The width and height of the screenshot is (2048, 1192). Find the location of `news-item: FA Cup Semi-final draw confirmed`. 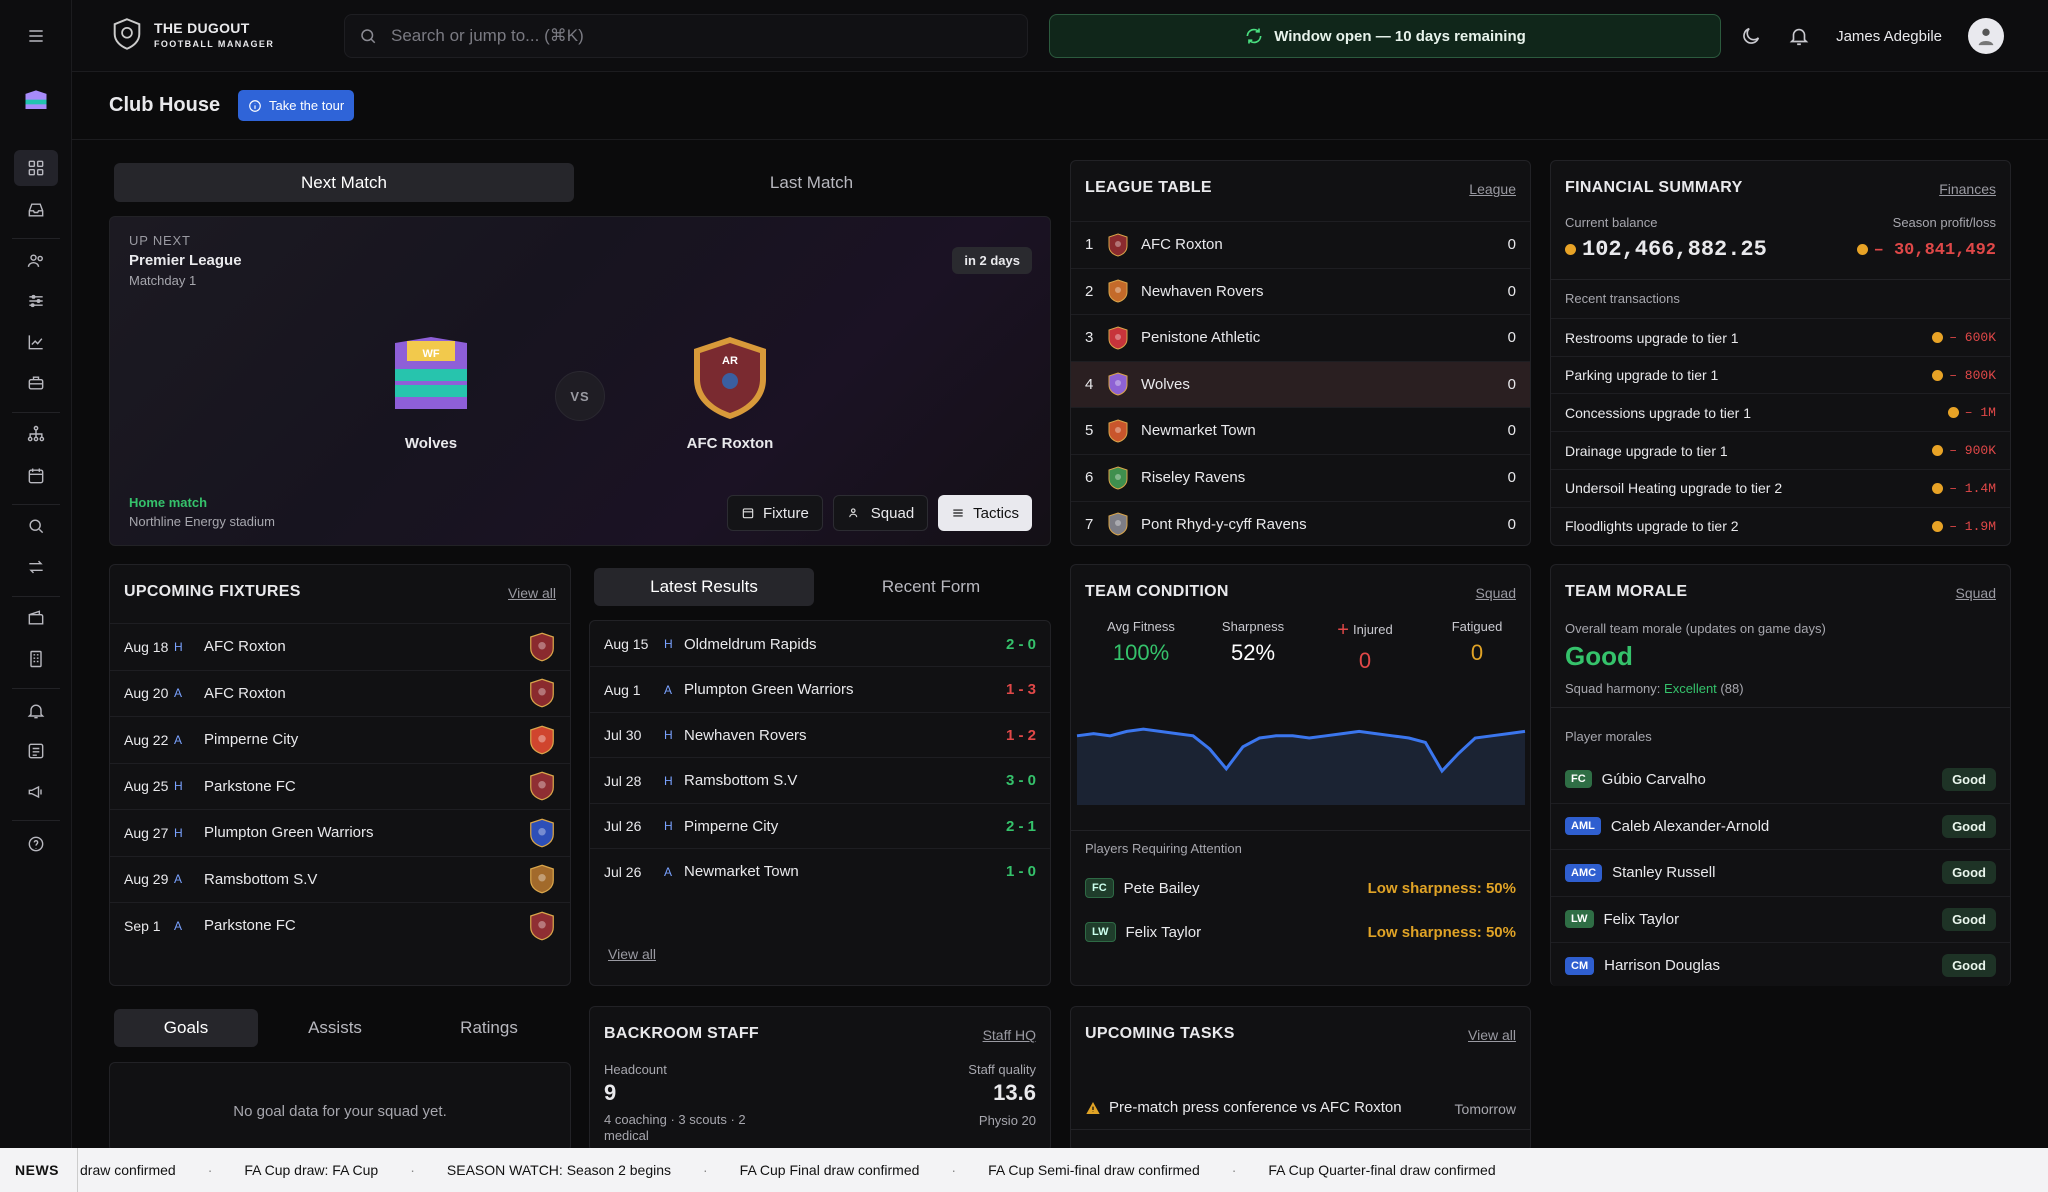

news-item: FA Cup Semi-final draw confirmed is located at coordinates (1094, 1170).